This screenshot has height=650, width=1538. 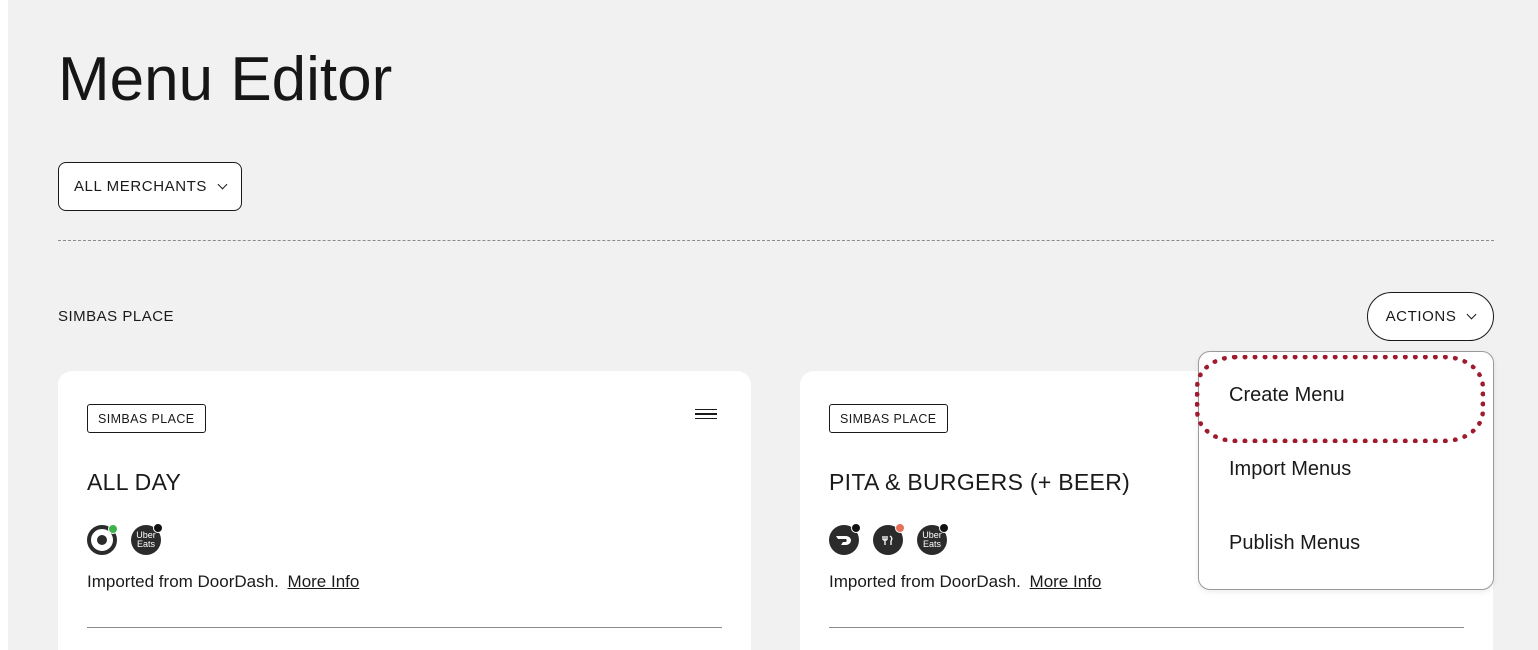 I want to click on drag-handle-icon, so click(x=706, y=415).